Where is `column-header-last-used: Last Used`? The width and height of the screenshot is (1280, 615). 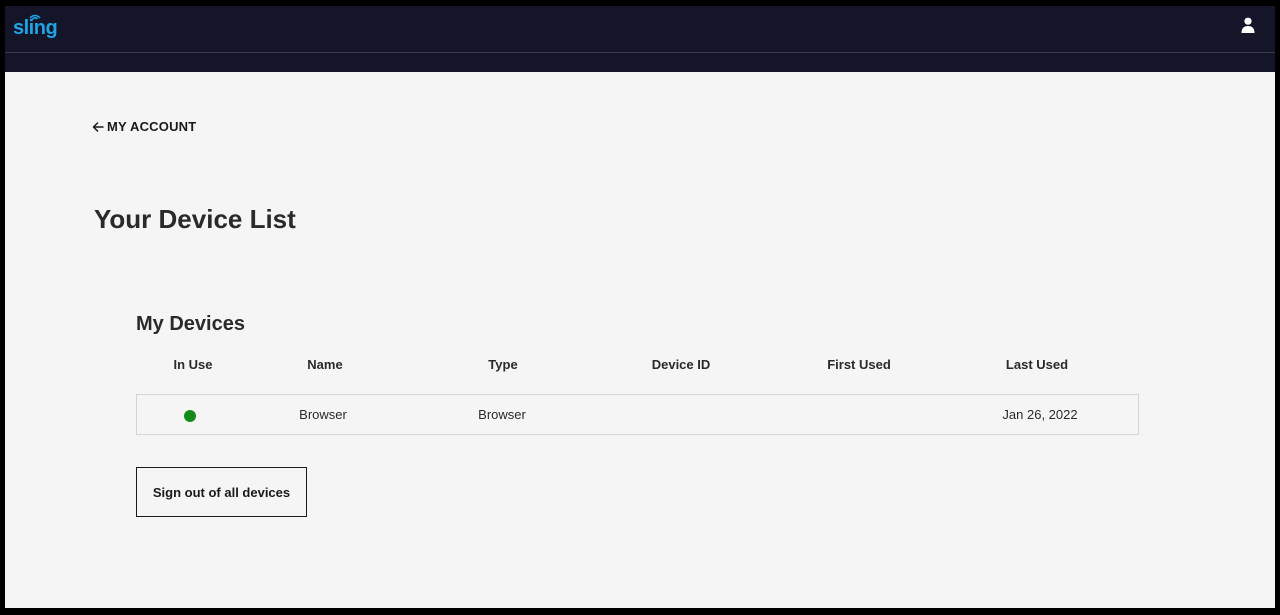 column-header-last-used: Last Used is located at coordinates (1037, 364).